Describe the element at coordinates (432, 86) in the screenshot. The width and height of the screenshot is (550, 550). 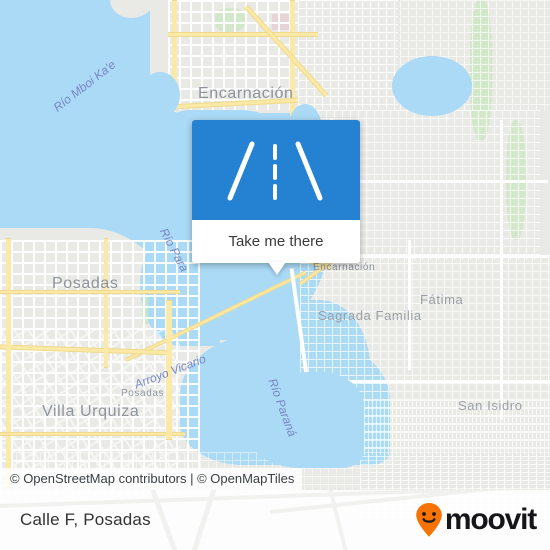
I see `water-shore-notch-right` at that location.